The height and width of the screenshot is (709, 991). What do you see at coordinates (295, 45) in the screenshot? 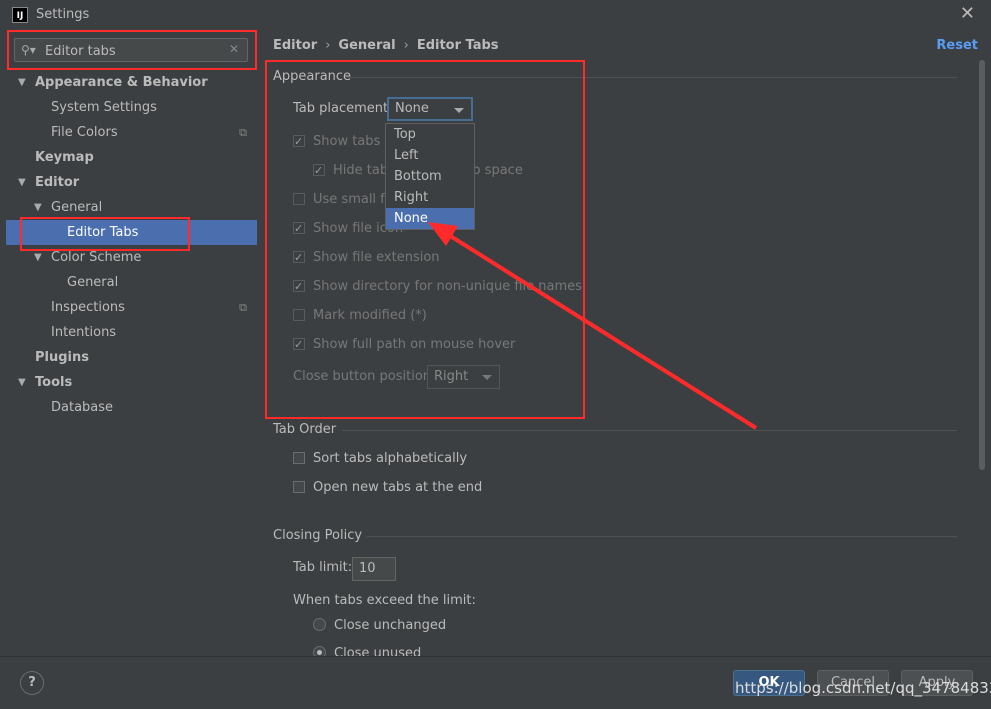
I see `breadcrumb-editor: Editor` at bounding box center [295, 45].